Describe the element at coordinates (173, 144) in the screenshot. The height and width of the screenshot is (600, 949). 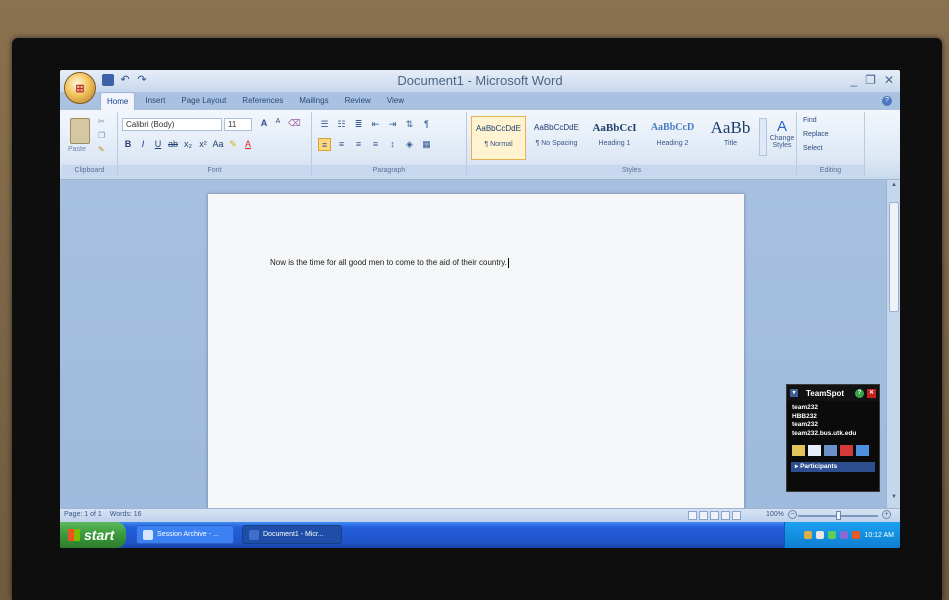
I see `strikethrough-icon: ab` at that location.